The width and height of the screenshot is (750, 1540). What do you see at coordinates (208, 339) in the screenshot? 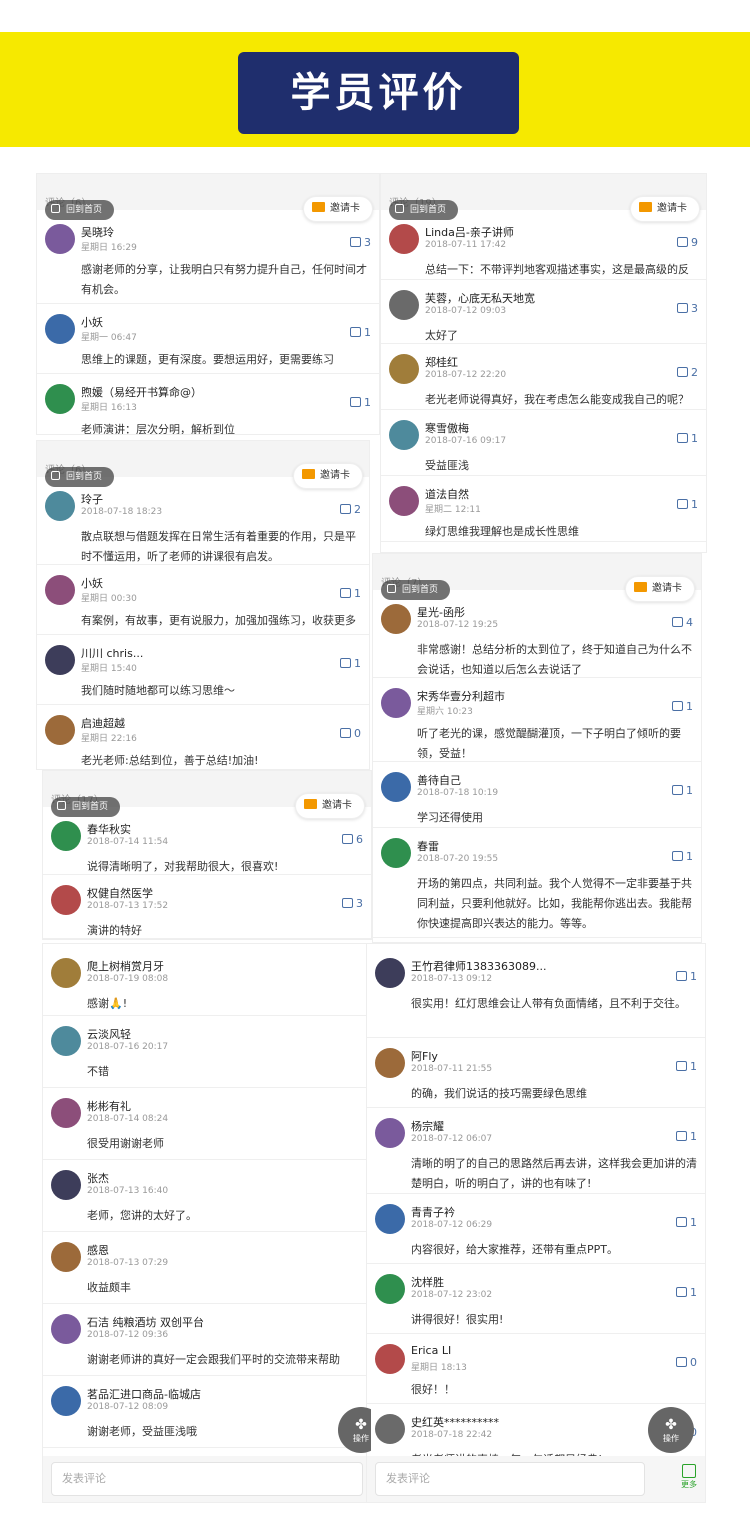
I see `comment-item: 小妖 星期一 06:47 思维上的课题，更有深度。要想运用好，更需要练习 1` at bounding box center [208, 339].